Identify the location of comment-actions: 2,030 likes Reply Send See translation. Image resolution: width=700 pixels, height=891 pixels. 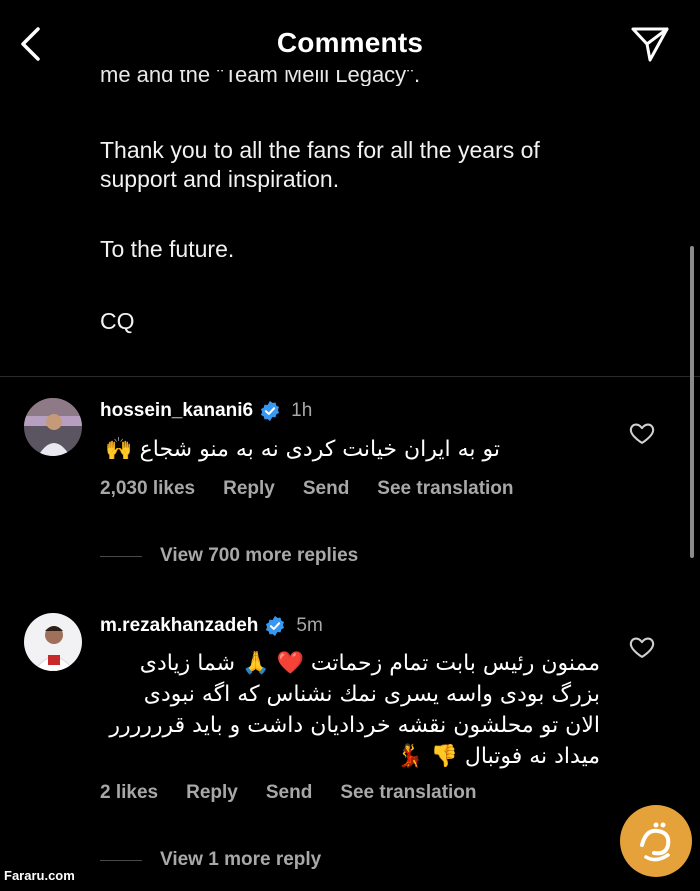
(307, 489).